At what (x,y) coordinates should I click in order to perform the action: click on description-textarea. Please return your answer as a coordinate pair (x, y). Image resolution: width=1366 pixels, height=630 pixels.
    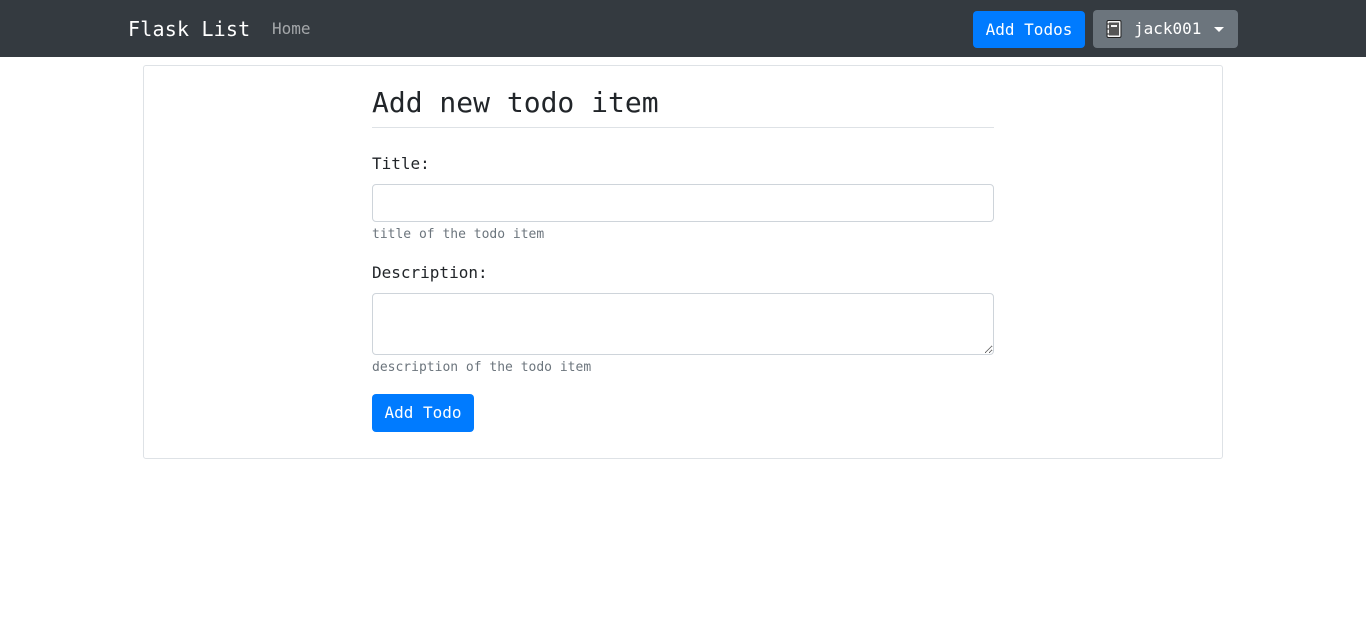
    Looking at the image, I should click on (683, 324).